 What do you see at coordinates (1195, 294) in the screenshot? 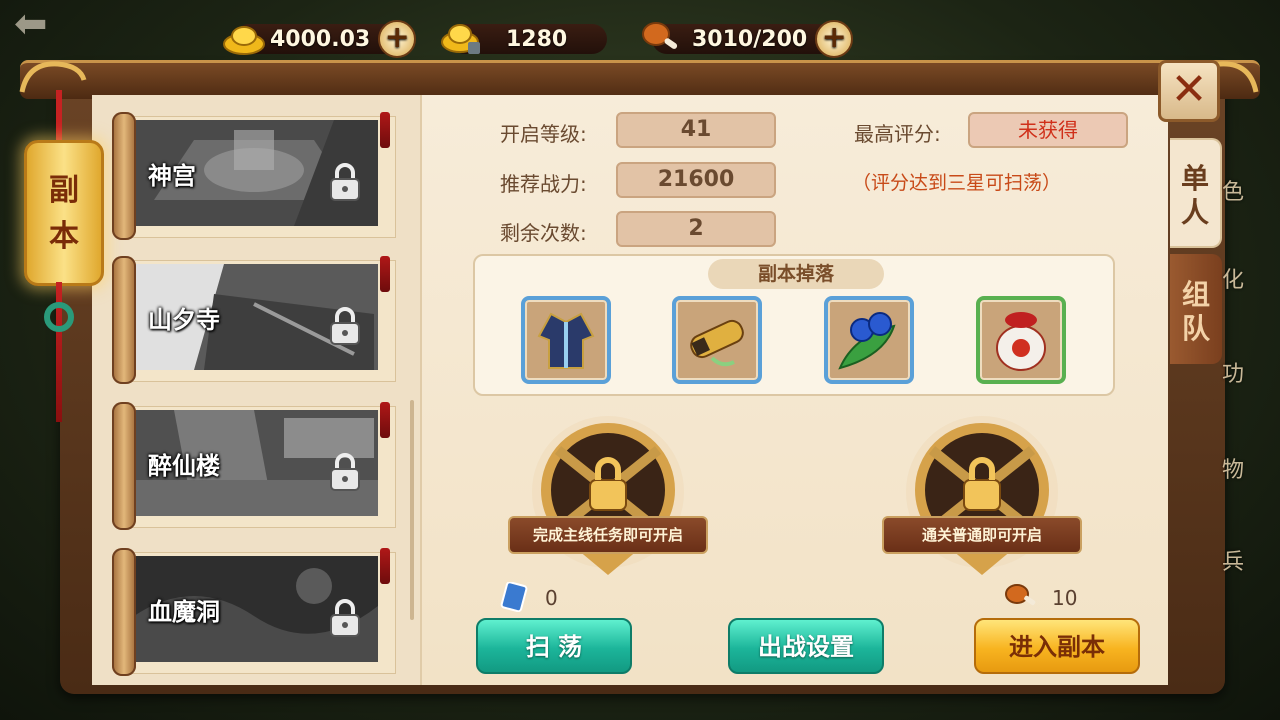
I see `tab-char: 组` at bounding box center [1195, 294].